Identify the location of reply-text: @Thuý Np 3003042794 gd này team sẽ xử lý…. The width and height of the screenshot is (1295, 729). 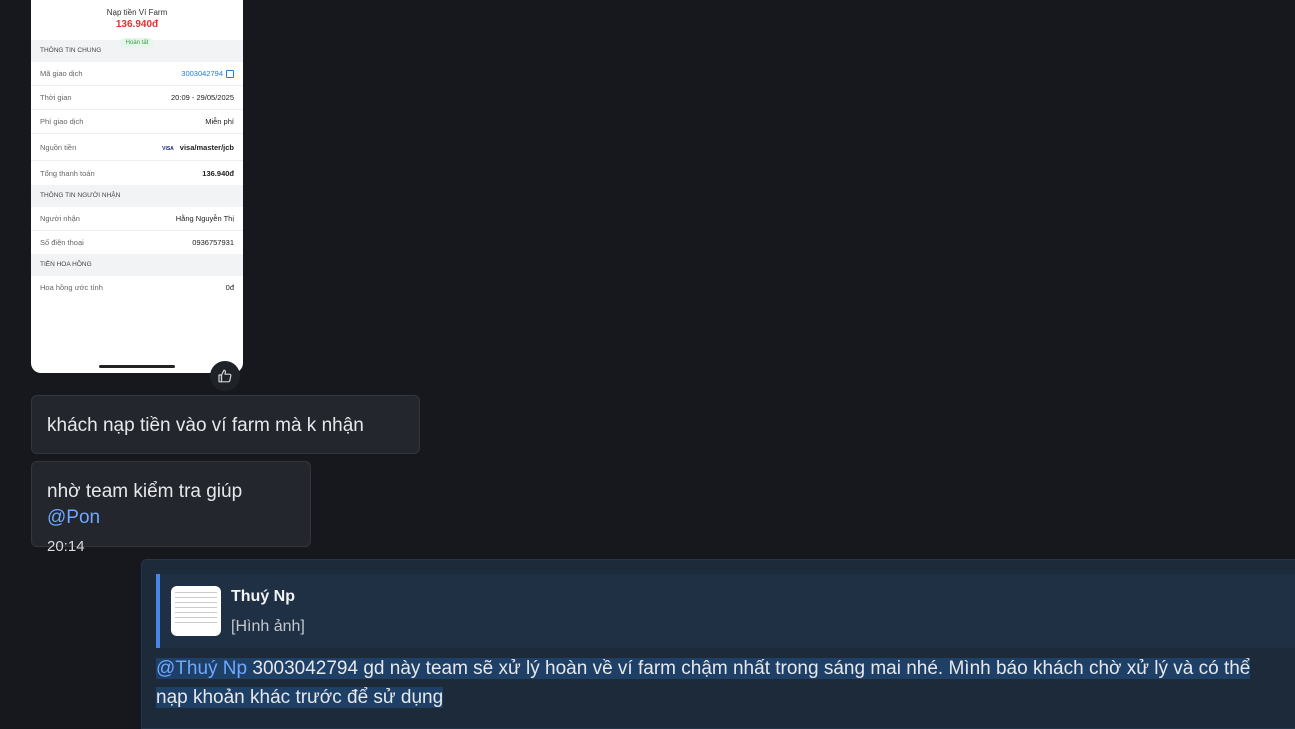
(716, 683).